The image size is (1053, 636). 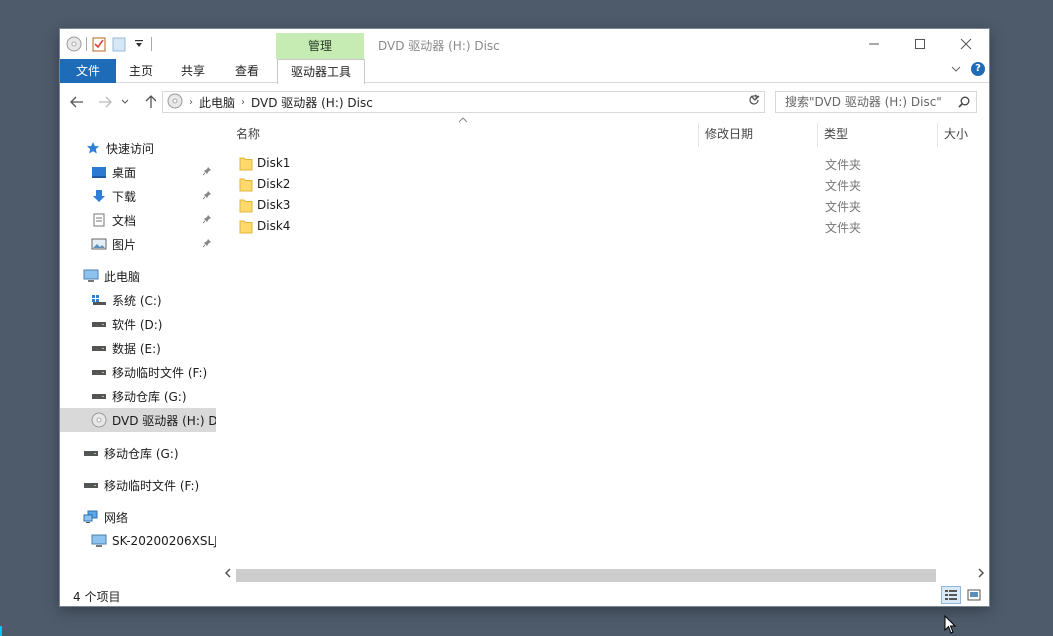 I want to click on title-bar: 管理 DVD 驱动器 (H:) Disc, so click(x=524, y=44).